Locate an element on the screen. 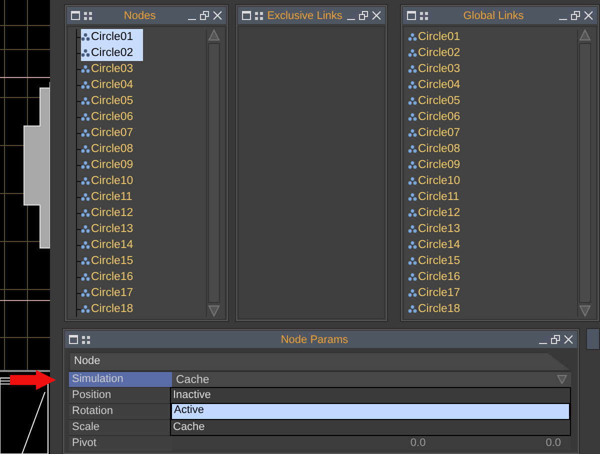  node-label: Circle04 is located at coordinates (112, 85).